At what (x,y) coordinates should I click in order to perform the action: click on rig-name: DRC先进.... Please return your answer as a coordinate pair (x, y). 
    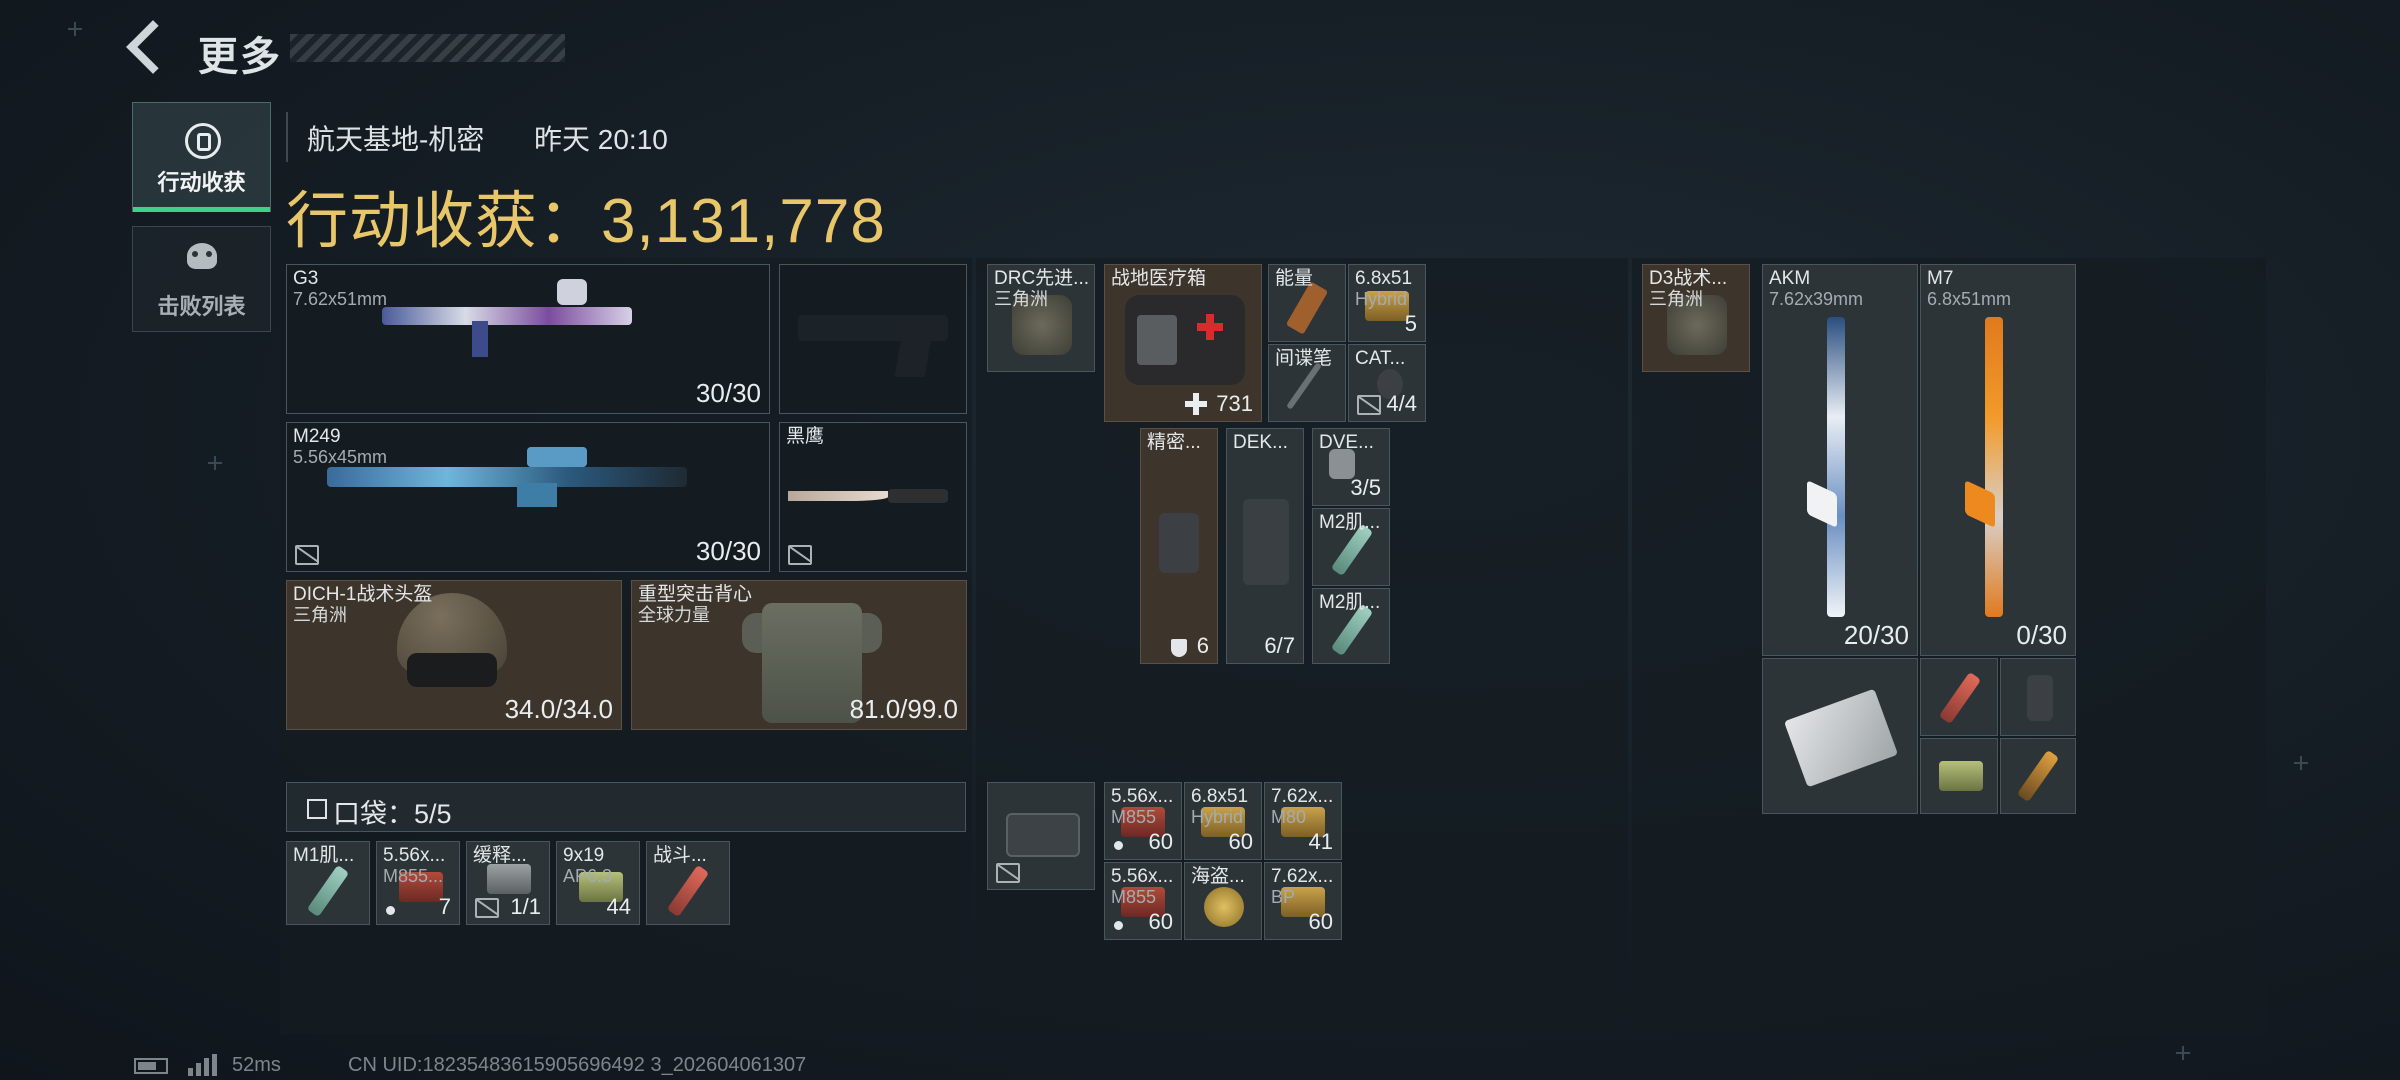
    Looking at the image, I should click on (1042, 278).